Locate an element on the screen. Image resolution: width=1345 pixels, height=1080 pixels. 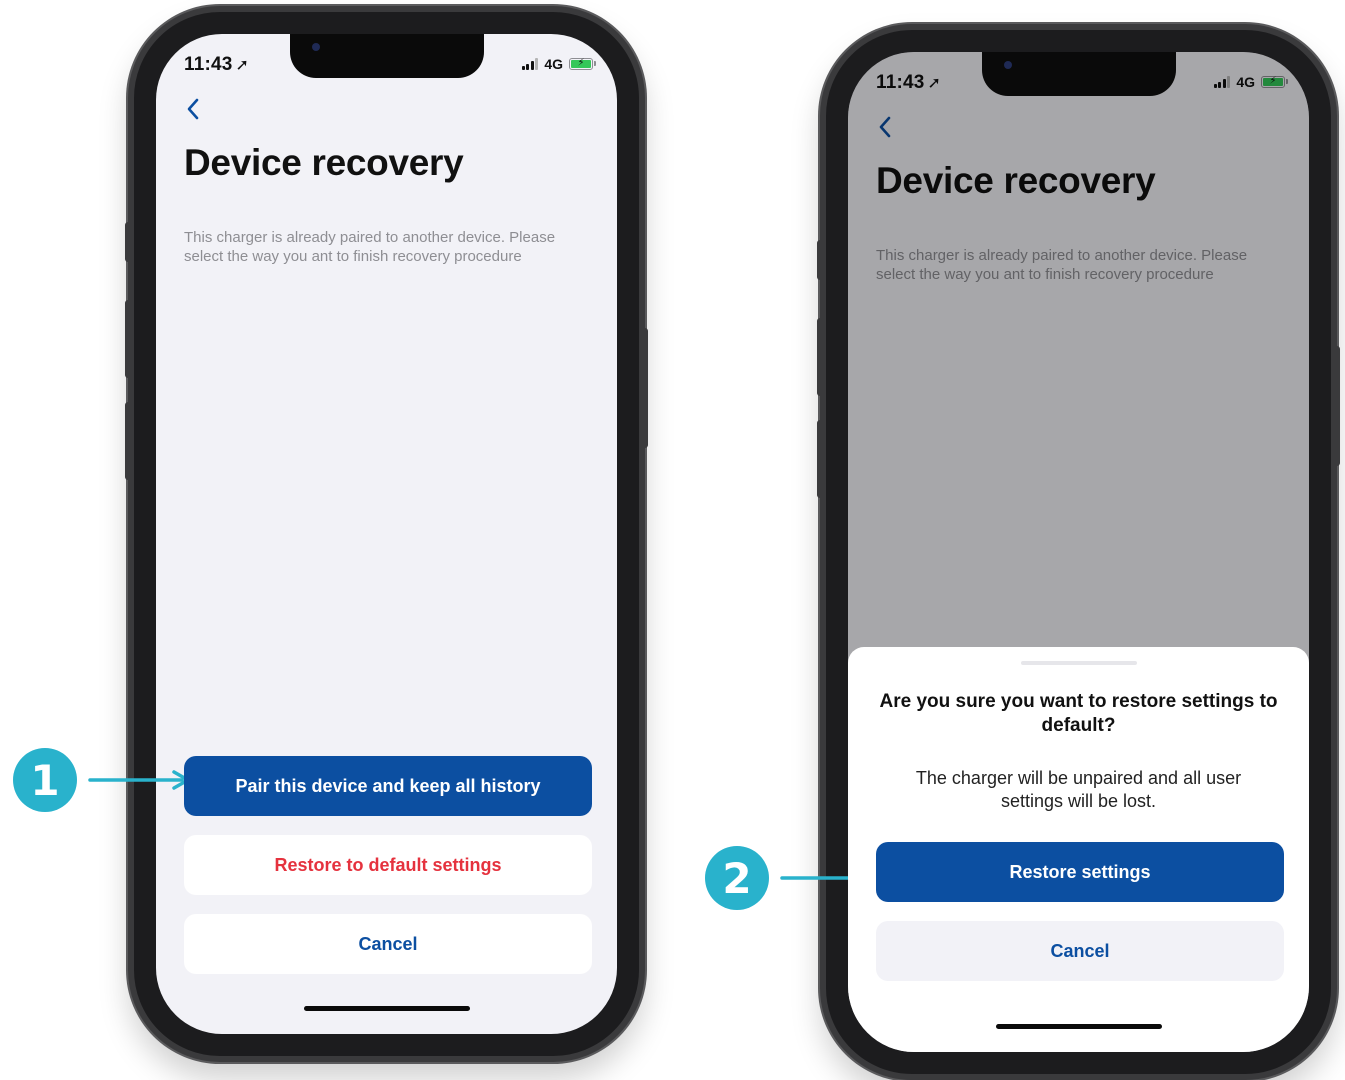
restore-settings-label: Restore settings is located at coordinates (1080, 871).